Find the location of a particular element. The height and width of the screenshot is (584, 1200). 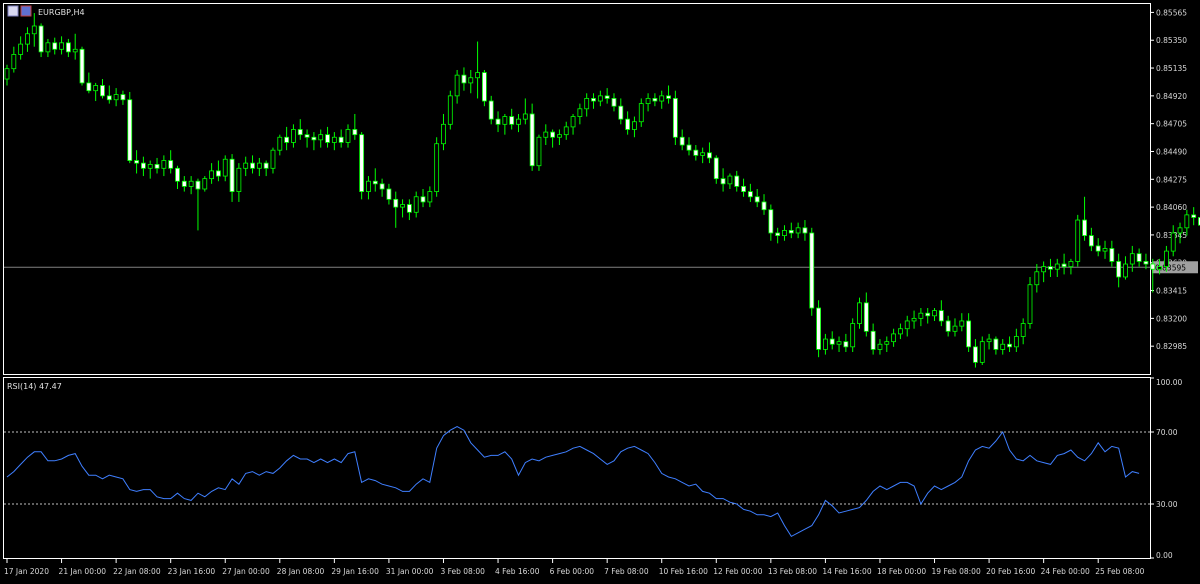

price-tick-label: 0.82985 is located at coordinates (1171, 346).